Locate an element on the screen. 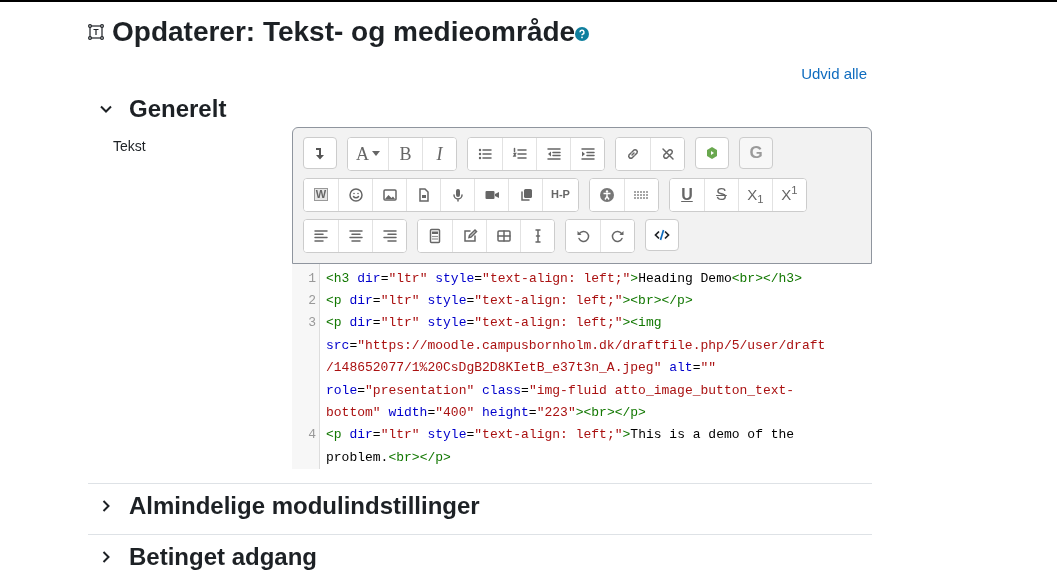 Image resolution: width=1057 pixels, height=585 pixels. unlink-button is located at coordinates (667, 153).